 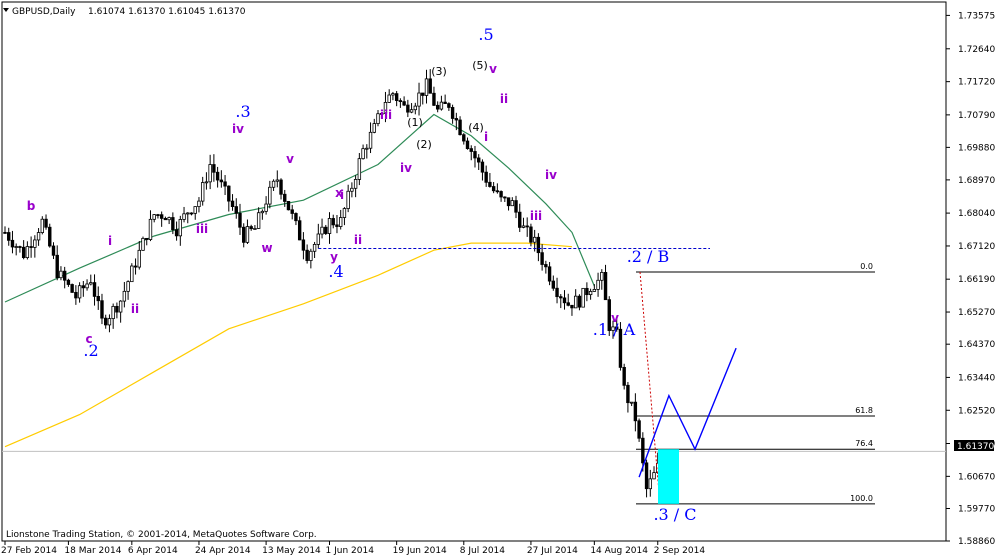 I want to click on y-tick-label: 1.63440, so click(x=976, y=378).